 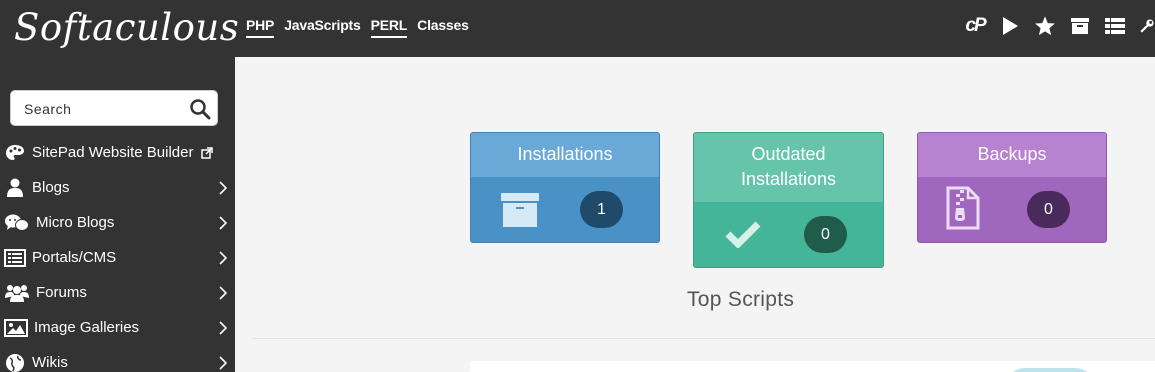 What do you see at coordinates (788, 179) in the screenshot?
I see `outdated-title-line2: Installations` at bounding box center [788, 179].